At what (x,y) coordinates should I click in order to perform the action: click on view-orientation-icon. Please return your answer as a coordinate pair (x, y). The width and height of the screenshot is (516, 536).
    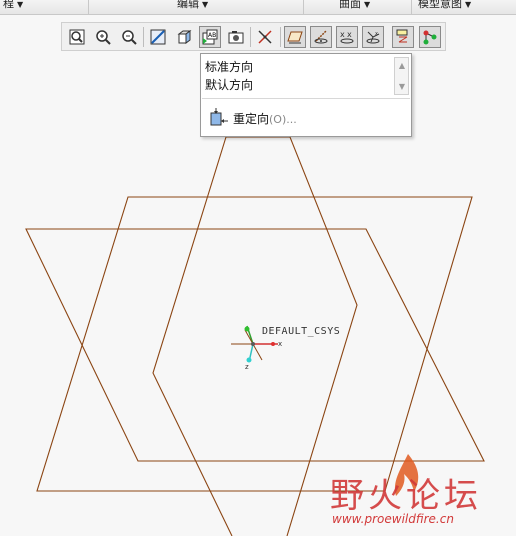
    Looking at the image, I should click on (184, 37).